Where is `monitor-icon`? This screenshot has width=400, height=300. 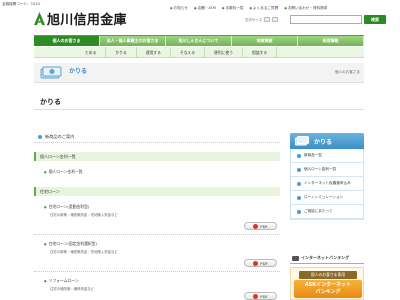
monitor-icon is located at coordinates (295, 258).